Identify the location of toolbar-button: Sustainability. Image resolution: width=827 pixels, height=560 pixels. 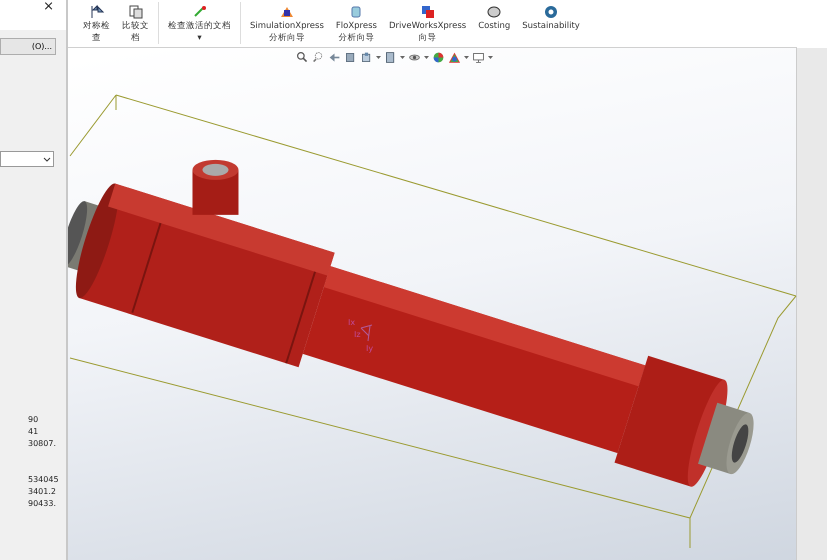
(551, 18).